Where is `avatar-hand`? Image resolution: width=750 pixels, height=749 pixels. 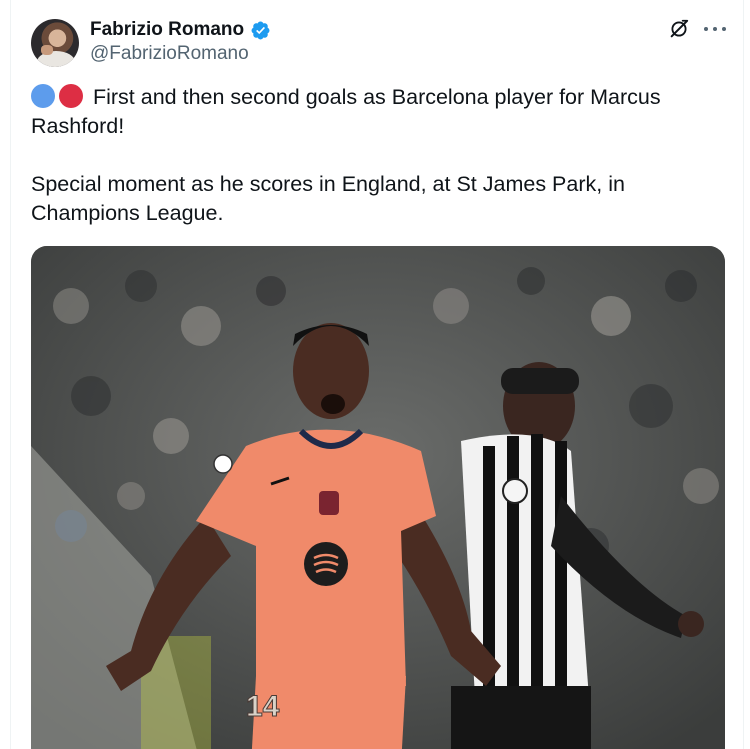 avatar-hand is located at coordinates (47, 50).